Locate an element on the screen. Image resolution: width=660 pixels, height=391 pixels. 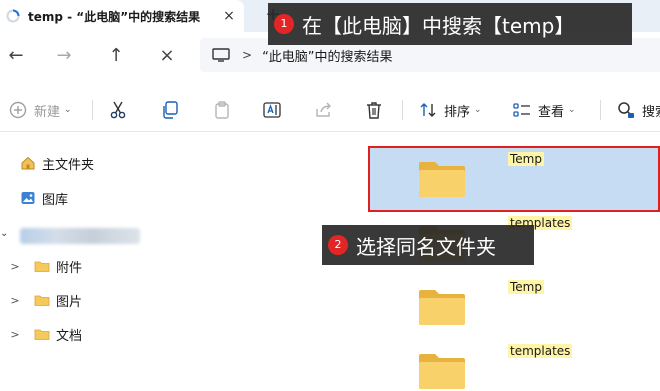
share-button is located at coordinates (324, 110).